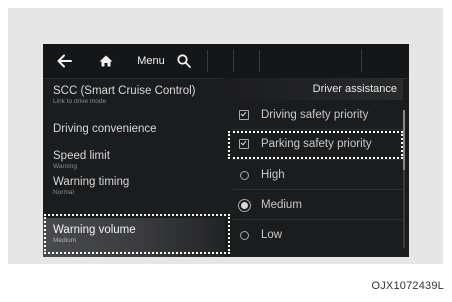 The width and height of the screenshot is (452, 302). I want to click on home-icon, so click(106, 61).